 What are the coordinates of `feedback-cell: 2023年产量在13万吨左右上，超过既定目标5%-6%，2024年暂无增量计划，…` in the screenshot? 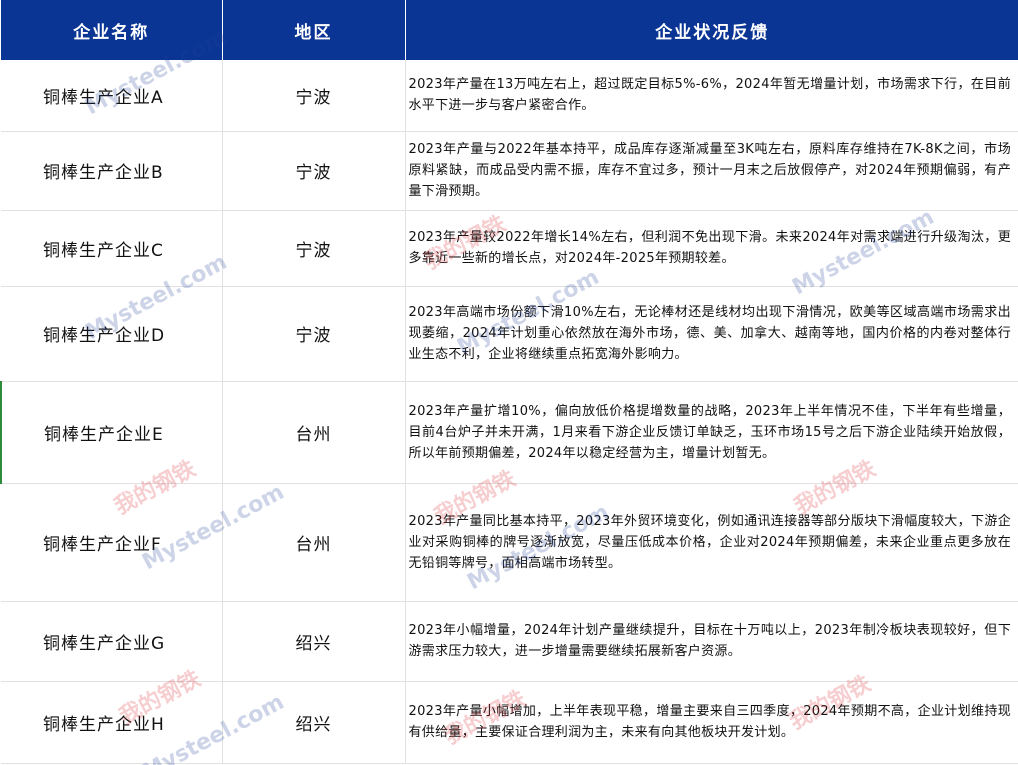 It's located at (711, 96).